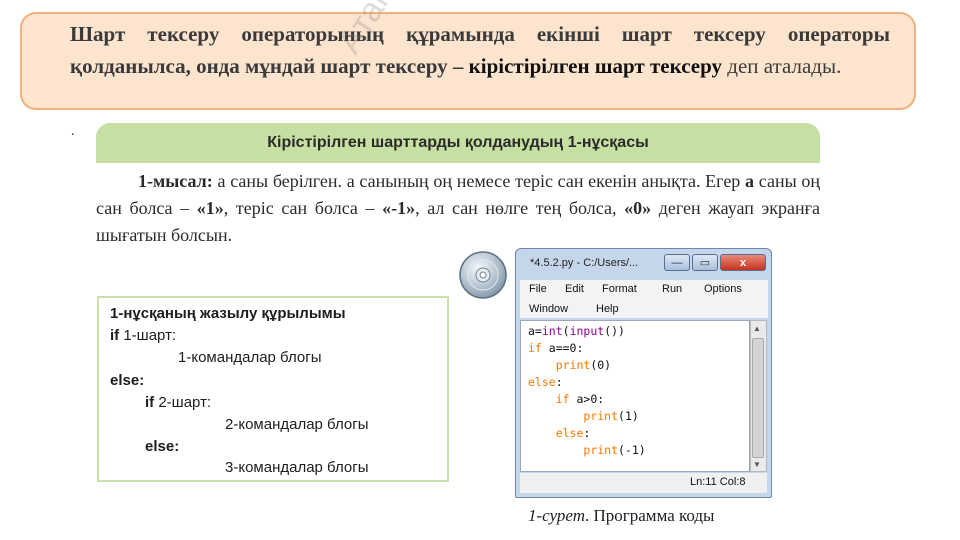  I want to click on cursor-position: Ln:11 Col:8, so click(718, 482).